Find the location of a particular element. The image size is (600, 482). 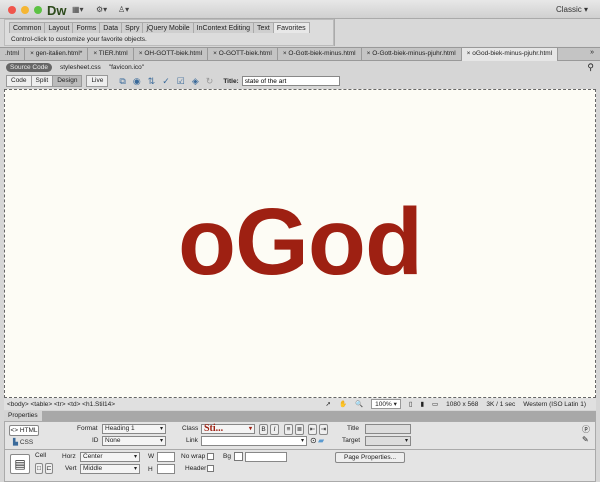

unordered-list-icon: ≡ is located at coordinates (288, 429).